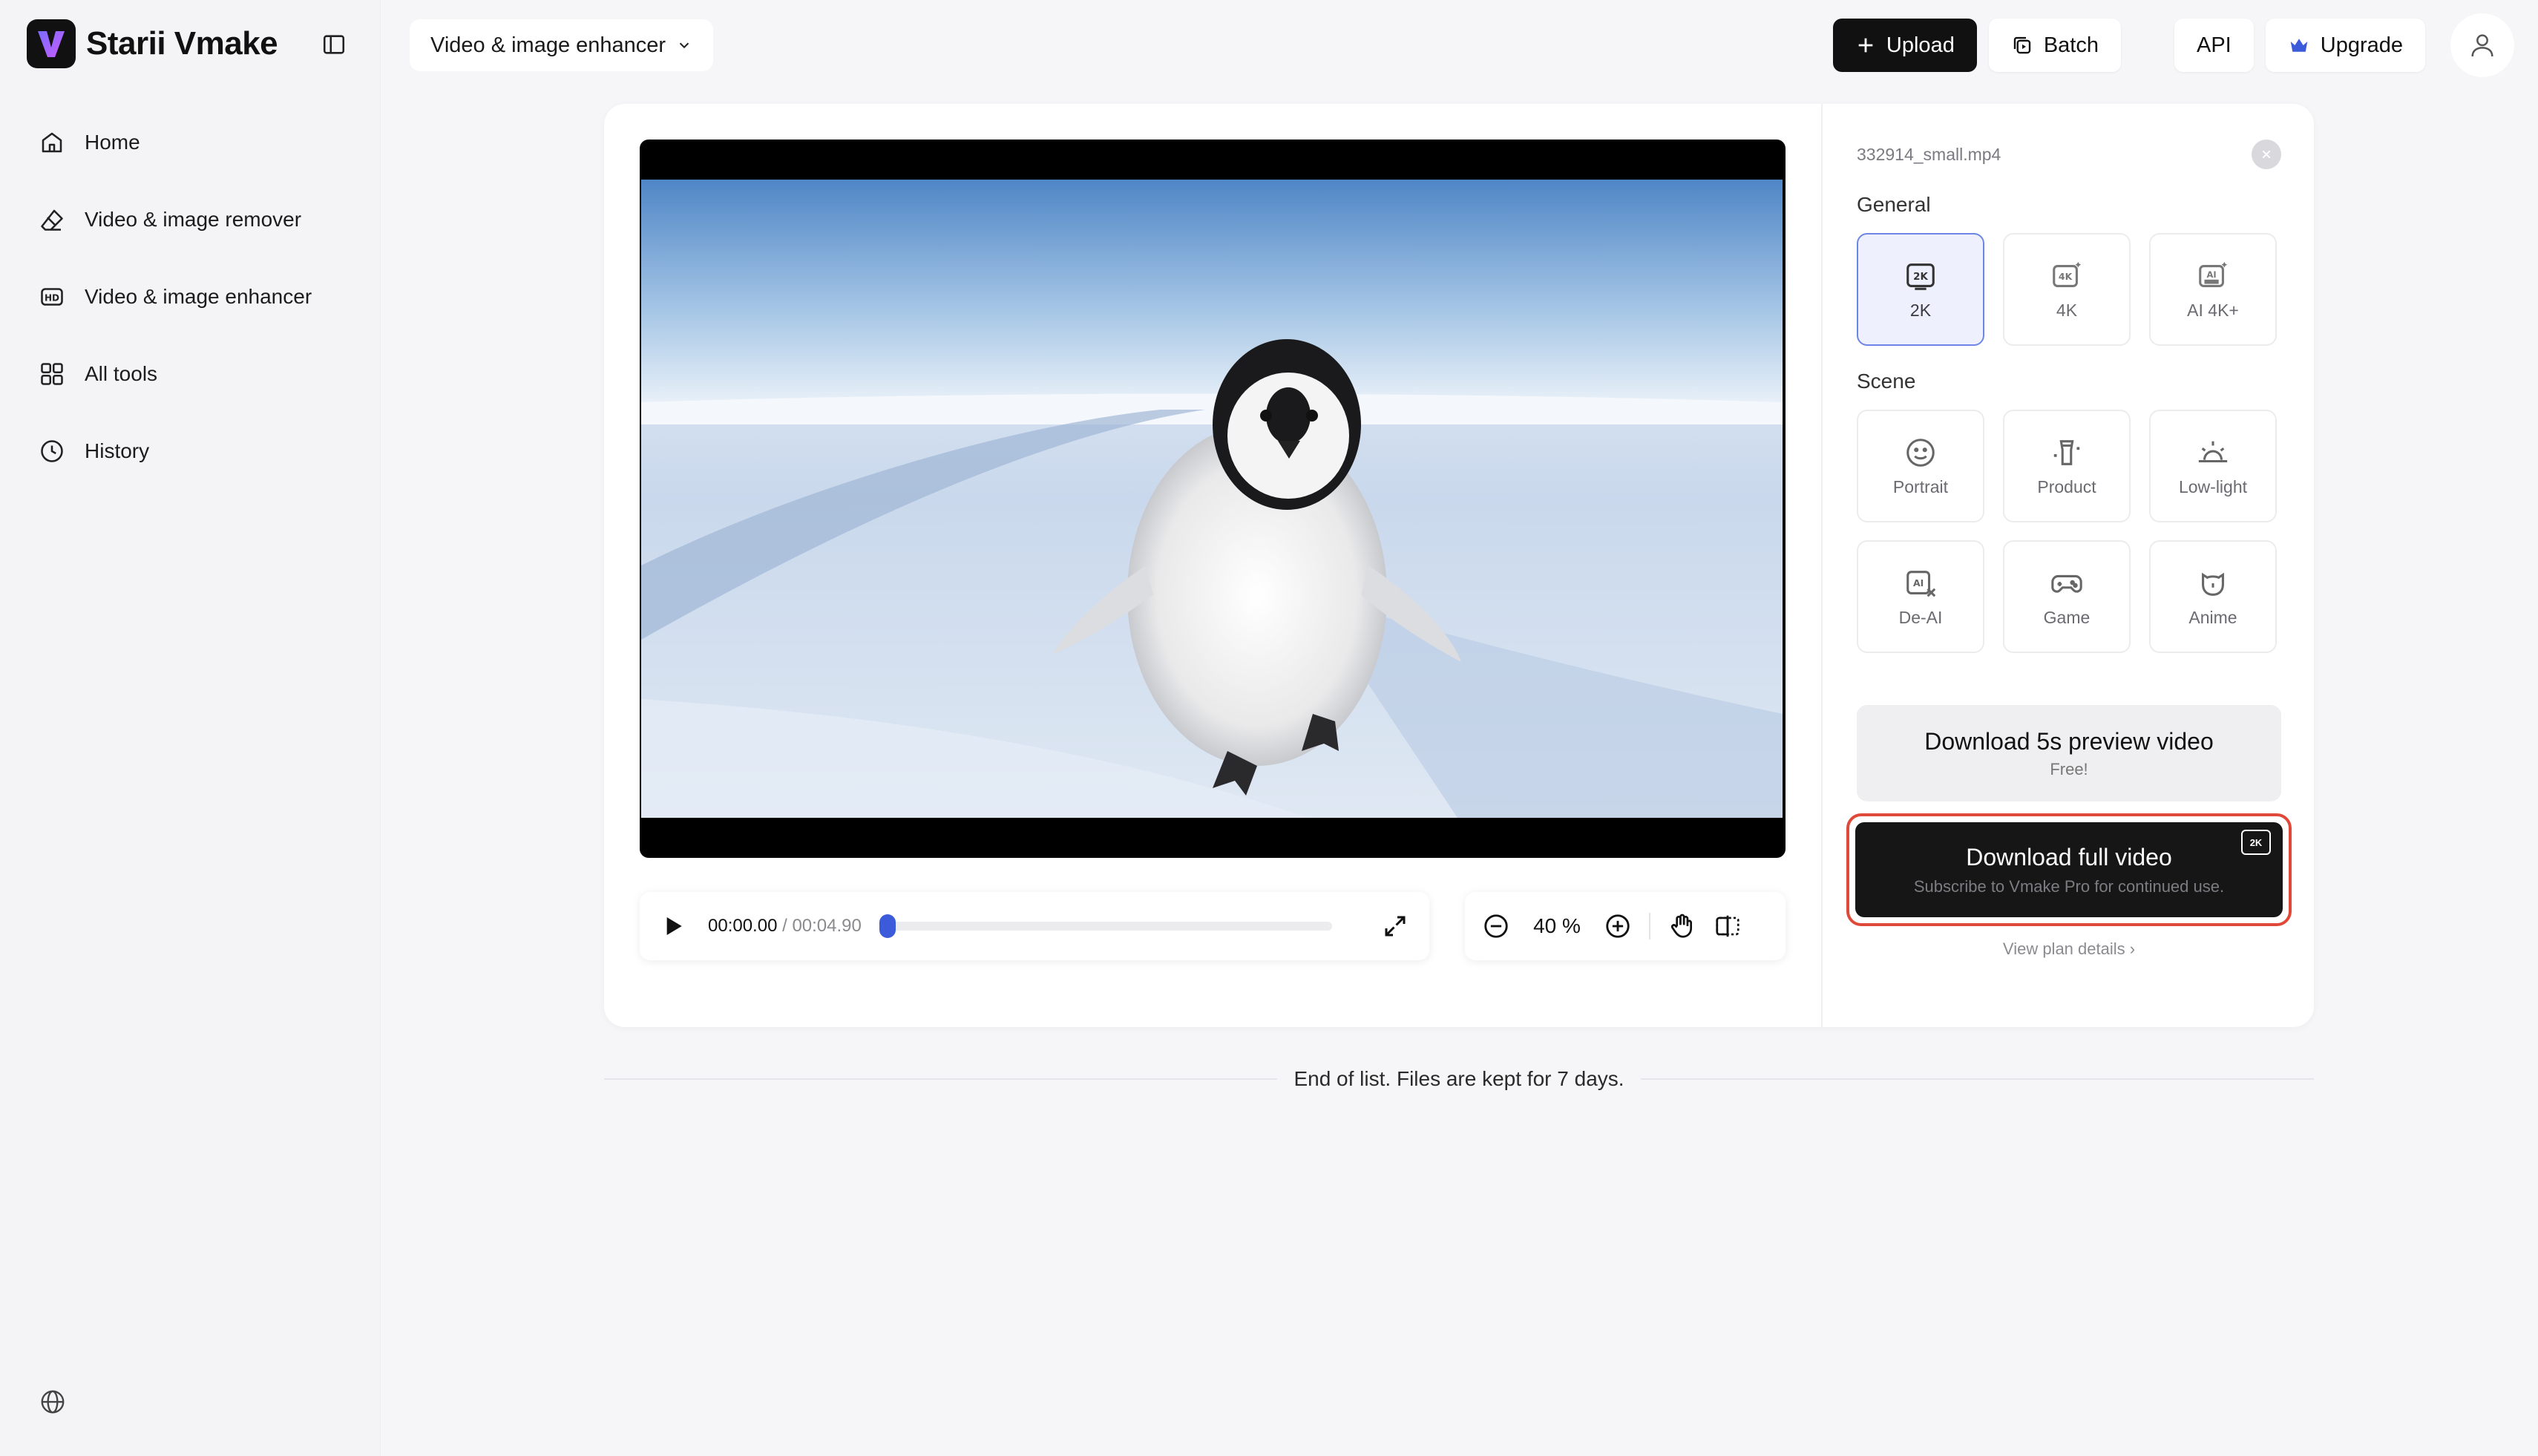  Describe the element at coordinates (198, 297) in the screenshot. I see `sidebar-item-label: Video & image enhancer` at that location.